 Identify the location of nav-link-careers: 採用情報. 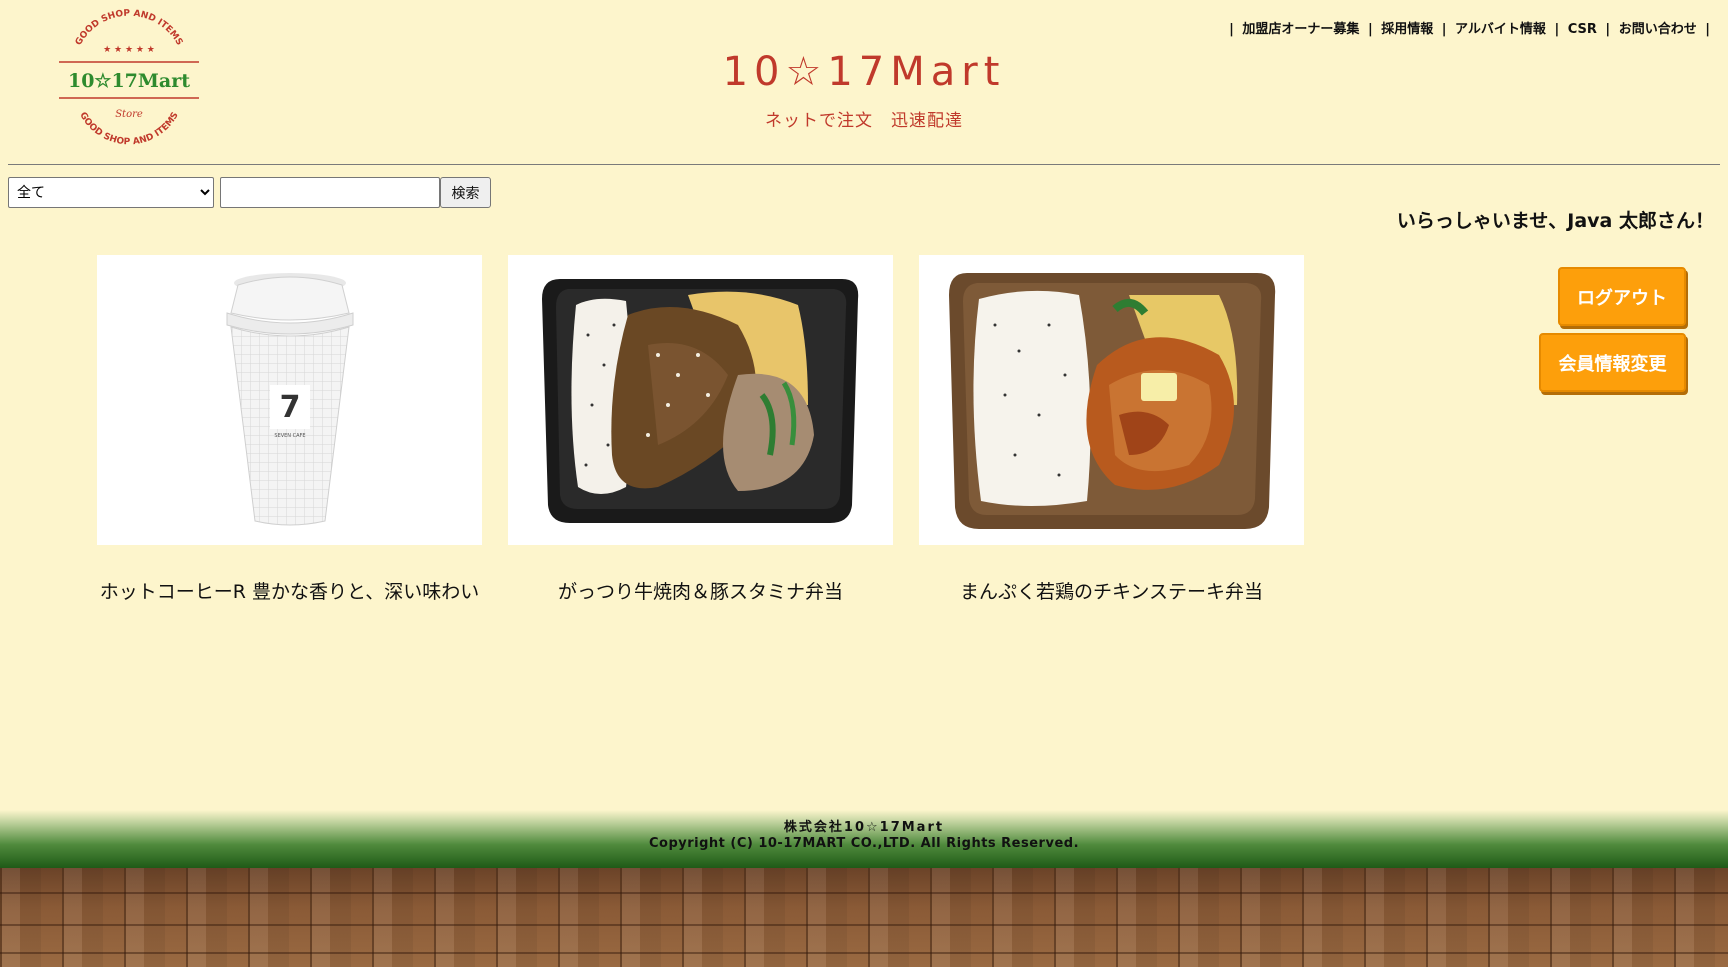
(1407, 29).